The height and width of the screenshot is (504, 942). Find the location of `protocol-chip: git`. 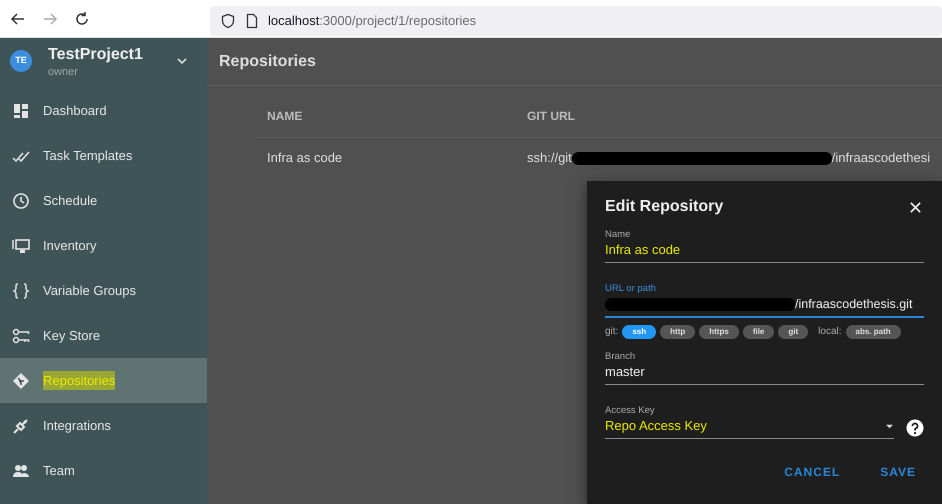

protocol-chip: git is located at coordinates (793, 331).